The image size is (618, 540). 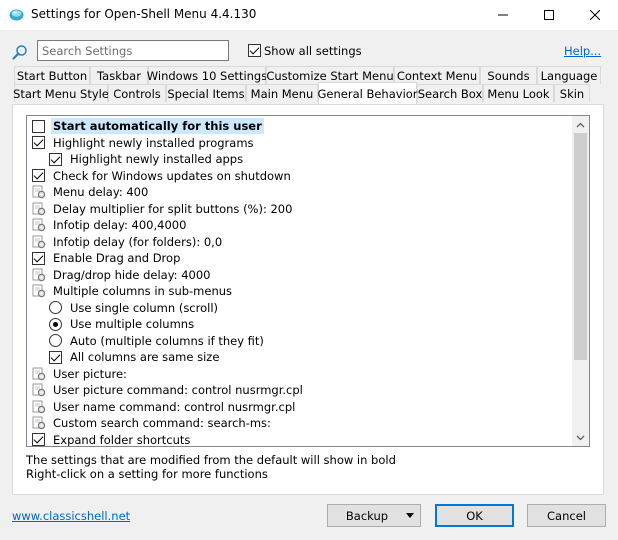 What do you see at coordinates (566, 515) in the screenshot?
I see `cancel-button: Cancel` at bounding box center [566, 515].